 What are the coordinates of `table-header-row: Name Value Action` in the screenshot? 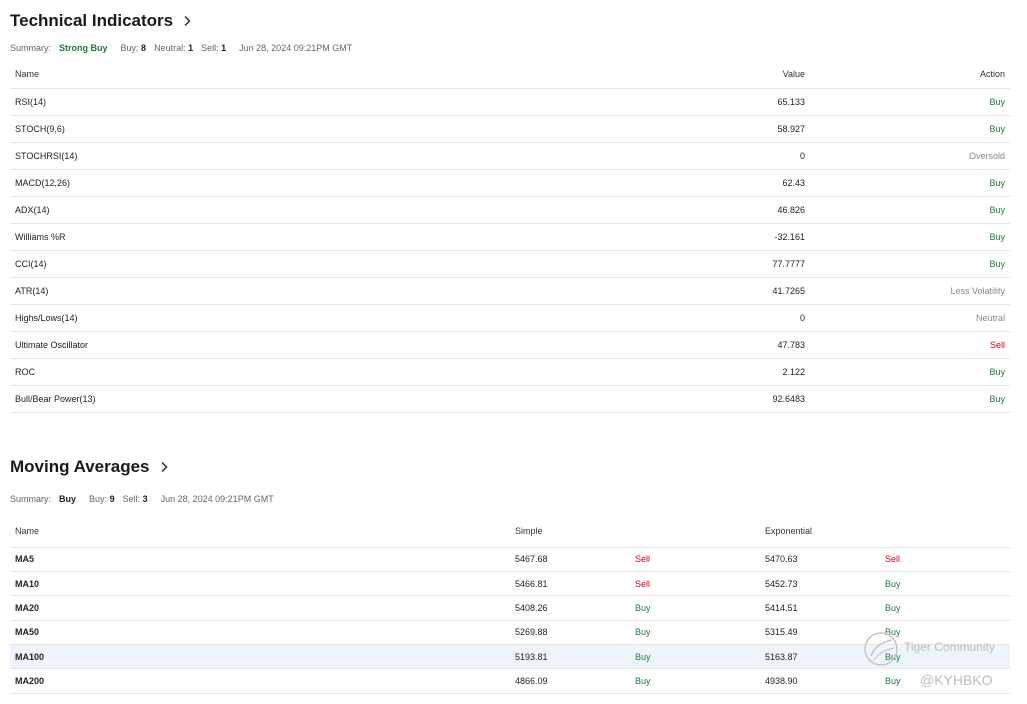 It's located at (510, 75).